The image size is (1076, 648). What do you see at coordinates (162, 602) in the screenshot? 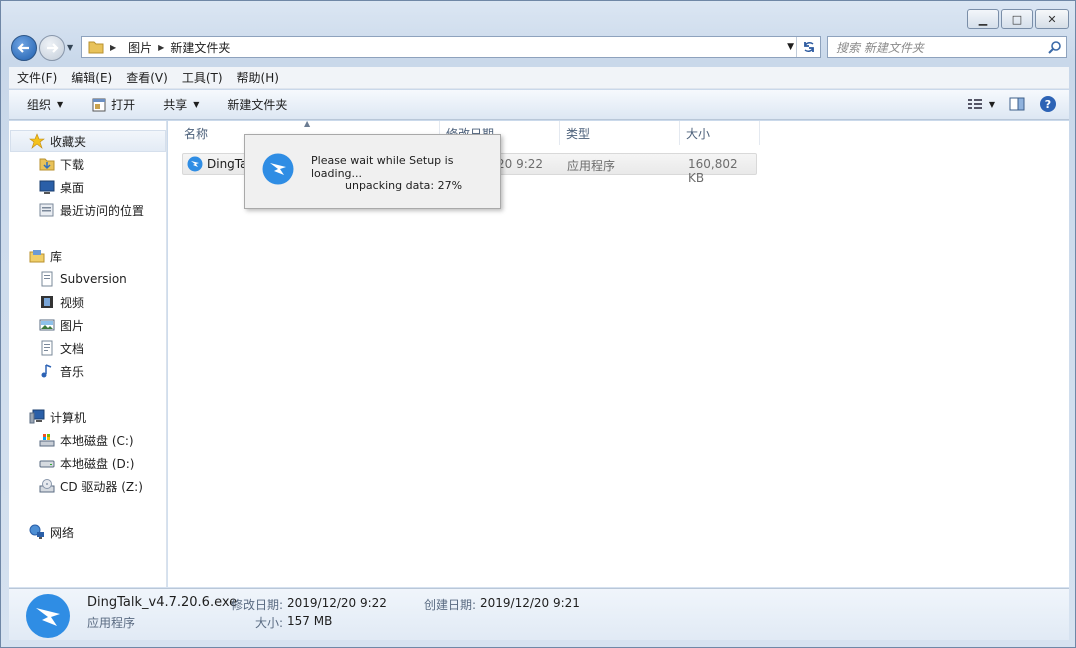
I see `details-filename: DingTalk_v4.7.20.6.exe` at bounding box center [162, 602].